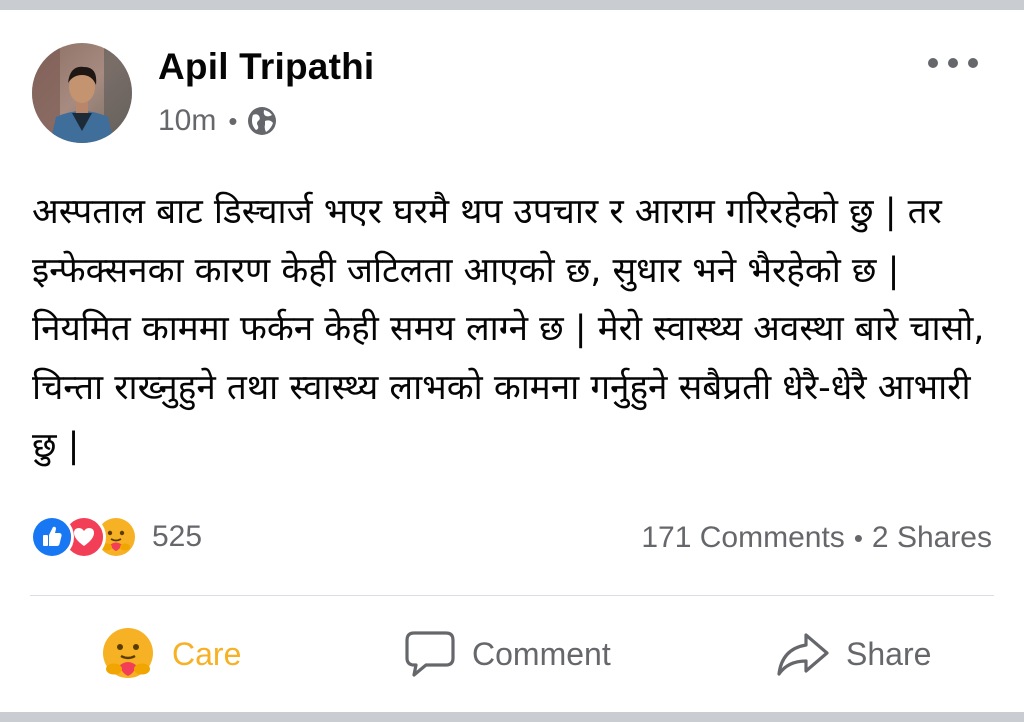  I want to click on care-button: Care, so click(170, 654).